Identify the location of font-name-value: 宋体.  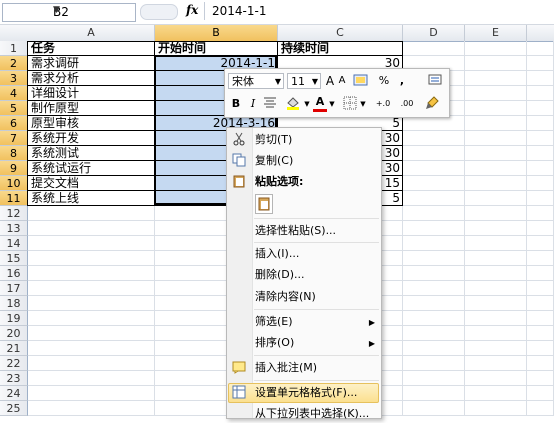
(243, 81).